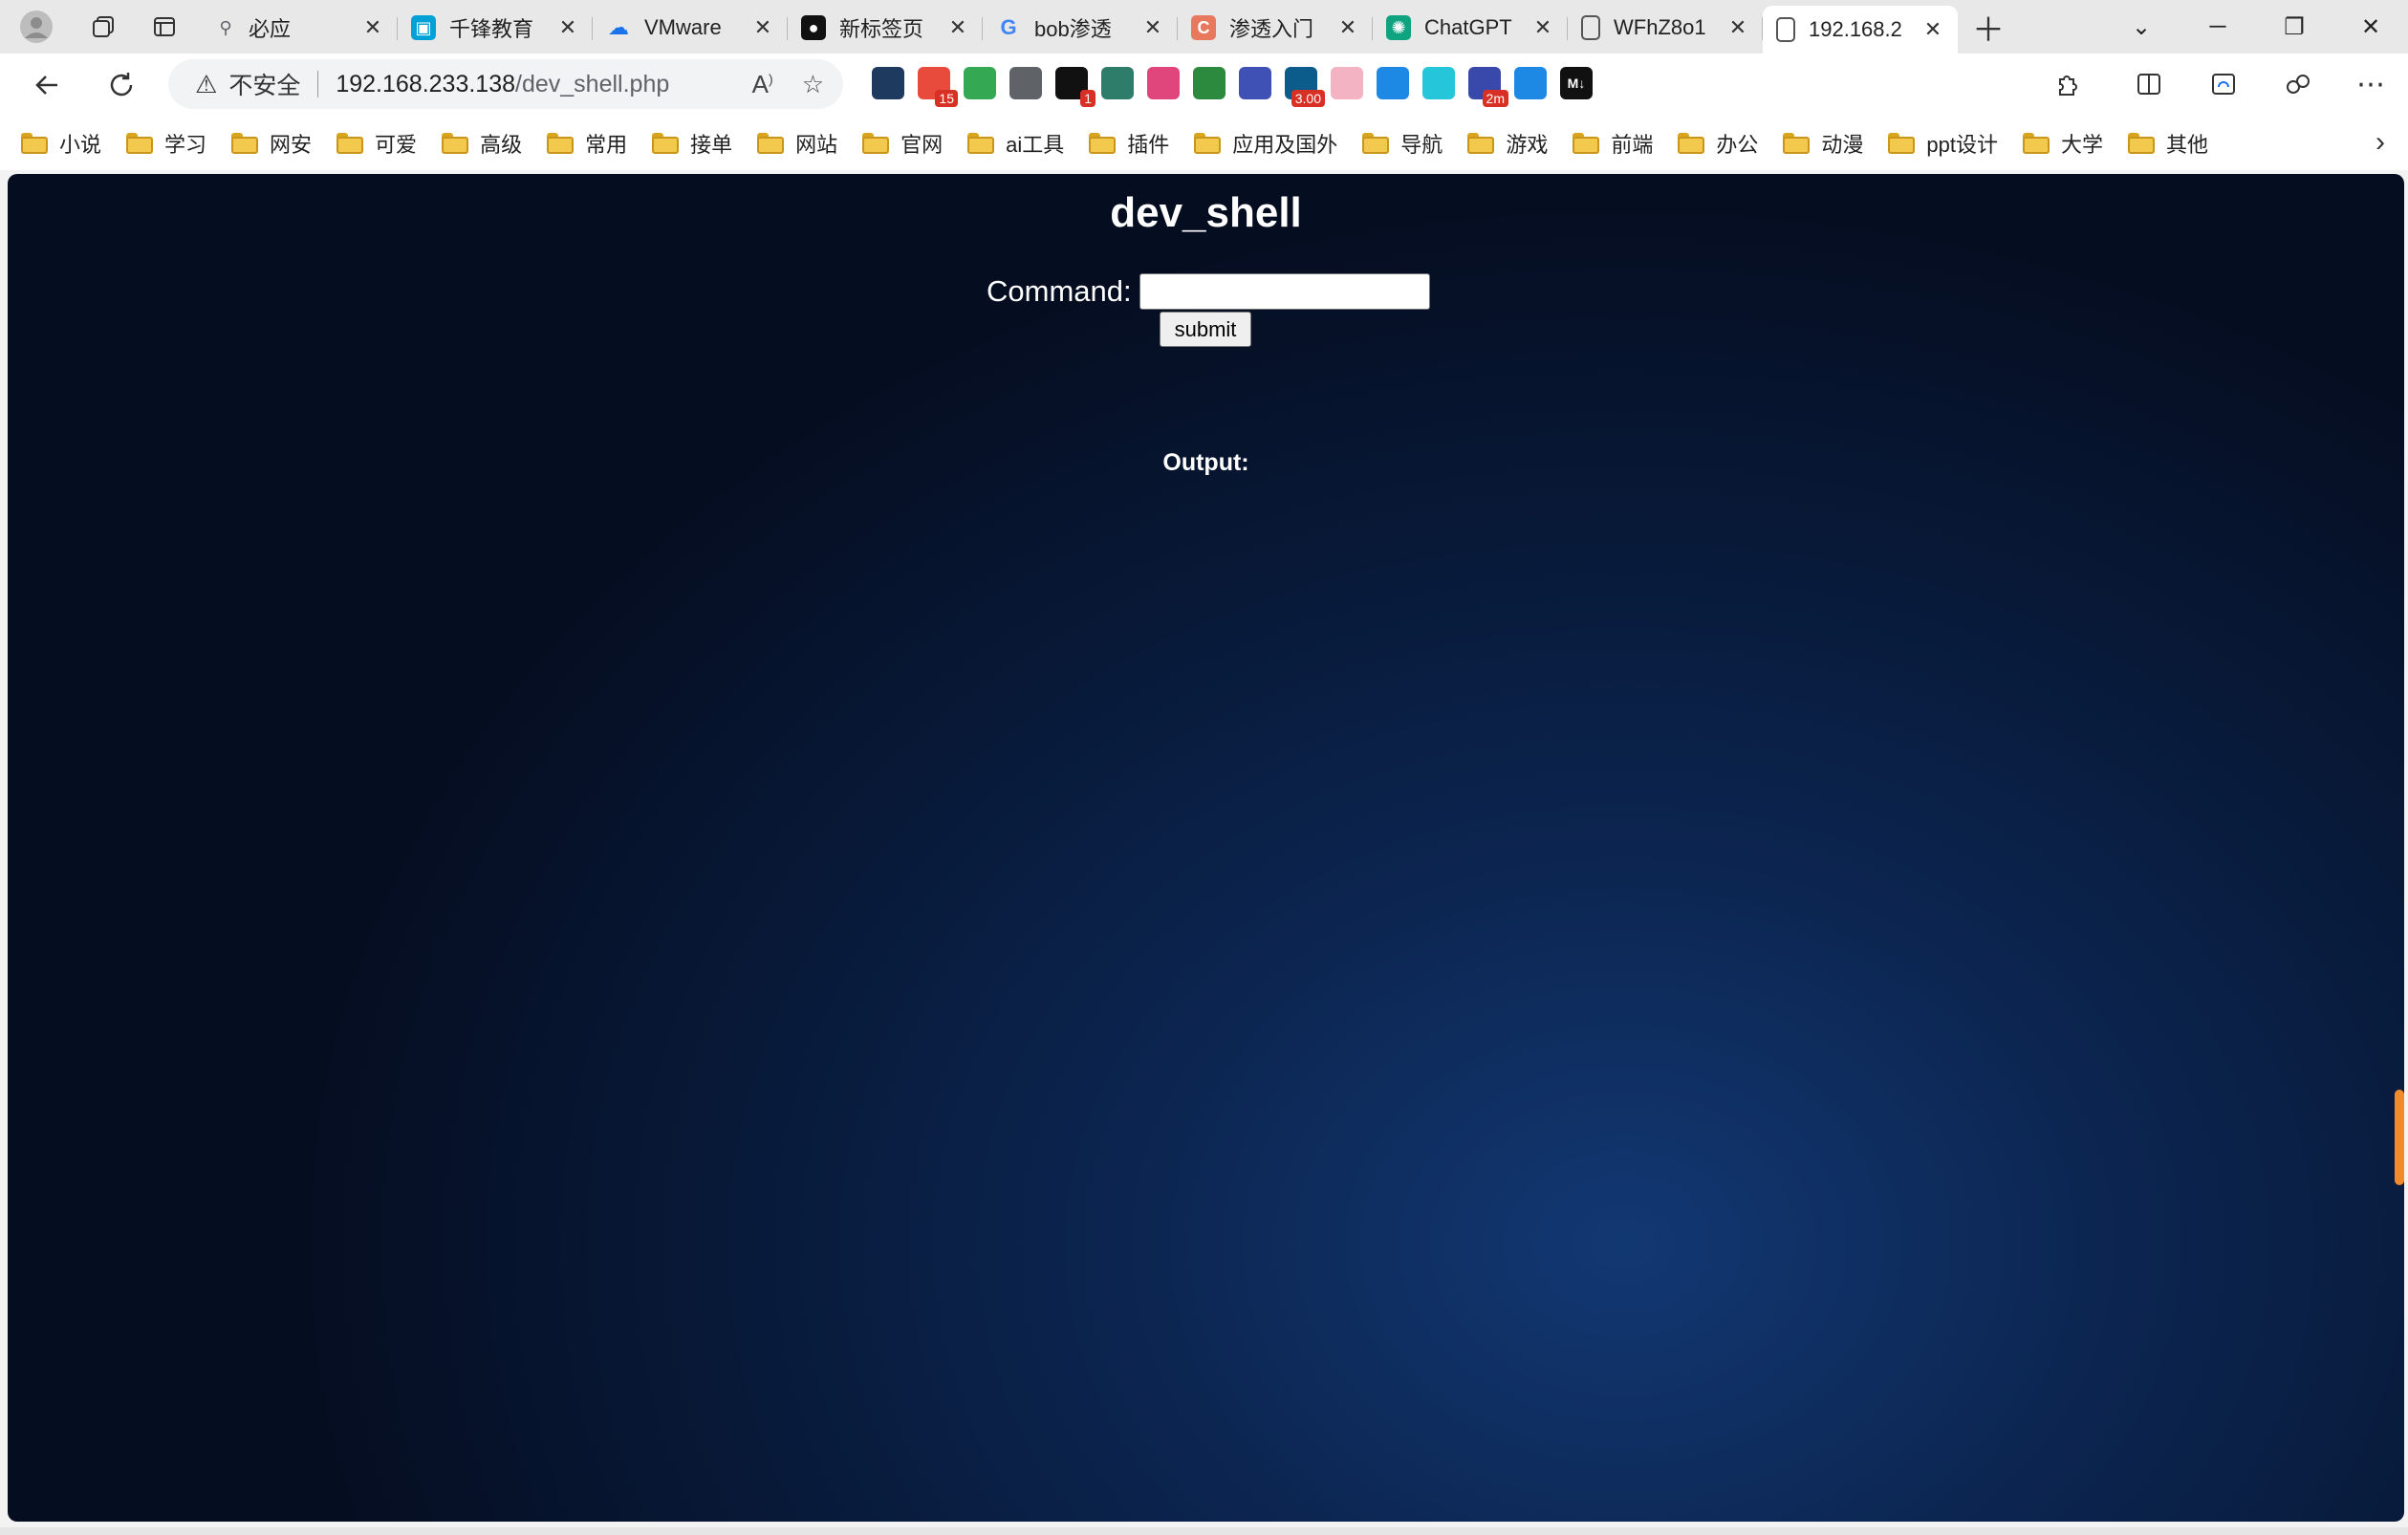 Image resolution: width=2408 pixels, height=1535 pixels. I want to click on bookmark-folder: 学习, so click(166, 144).